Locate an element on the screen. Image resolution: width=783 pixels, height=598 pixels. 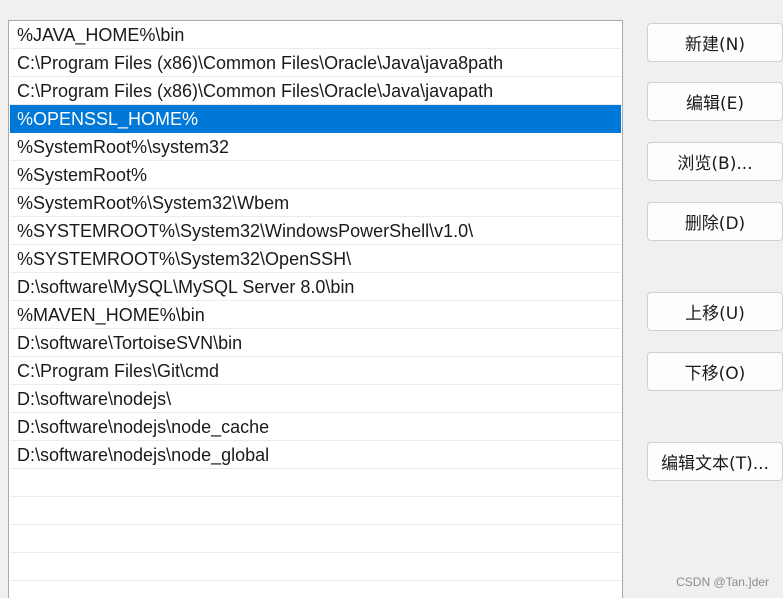
path-list-item: %SystemRoot%\System32\Wbem is located at coordinates (315, 203).